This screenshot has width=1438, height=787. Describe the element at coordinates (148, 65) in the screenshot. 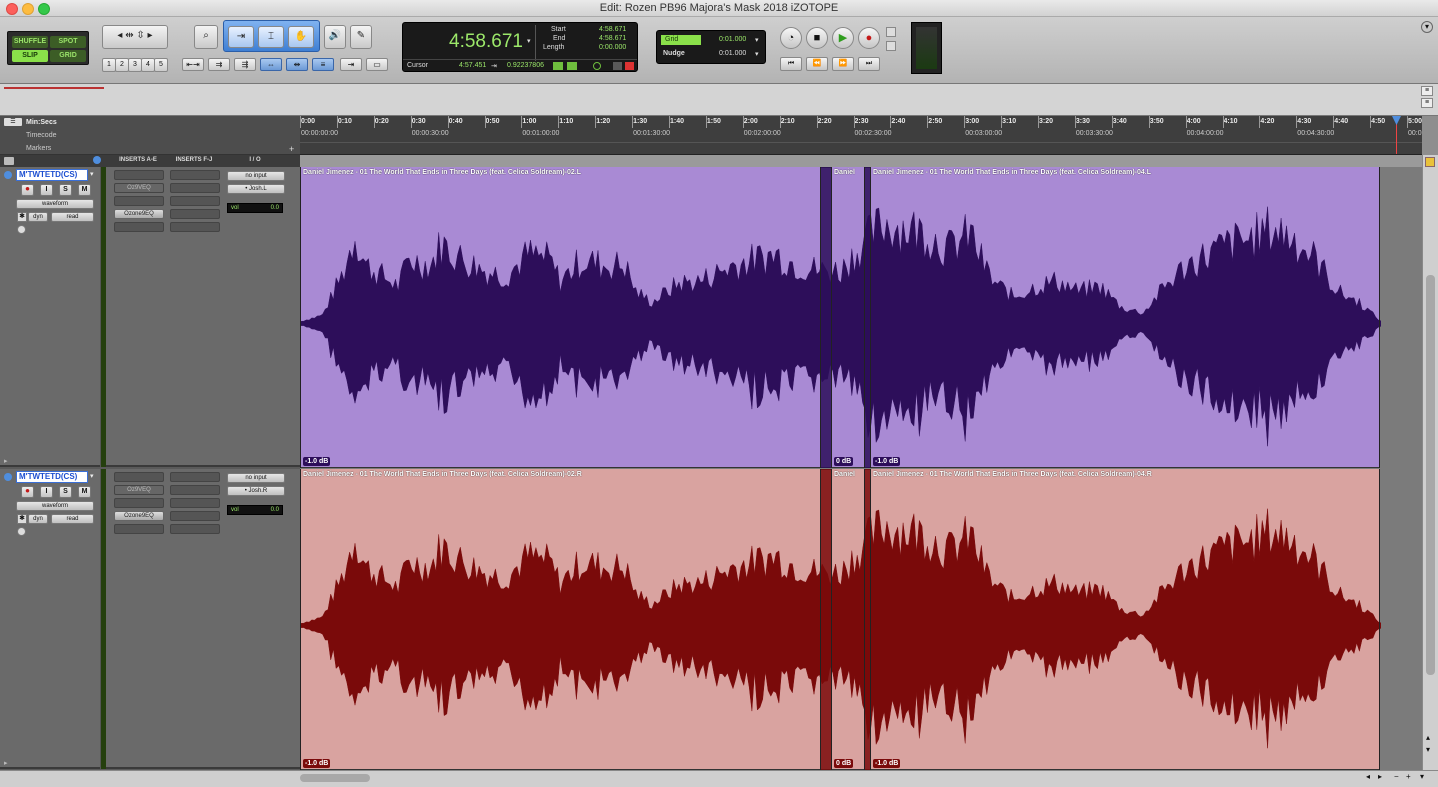

I see `zoom-preset-4: 4` at that location.